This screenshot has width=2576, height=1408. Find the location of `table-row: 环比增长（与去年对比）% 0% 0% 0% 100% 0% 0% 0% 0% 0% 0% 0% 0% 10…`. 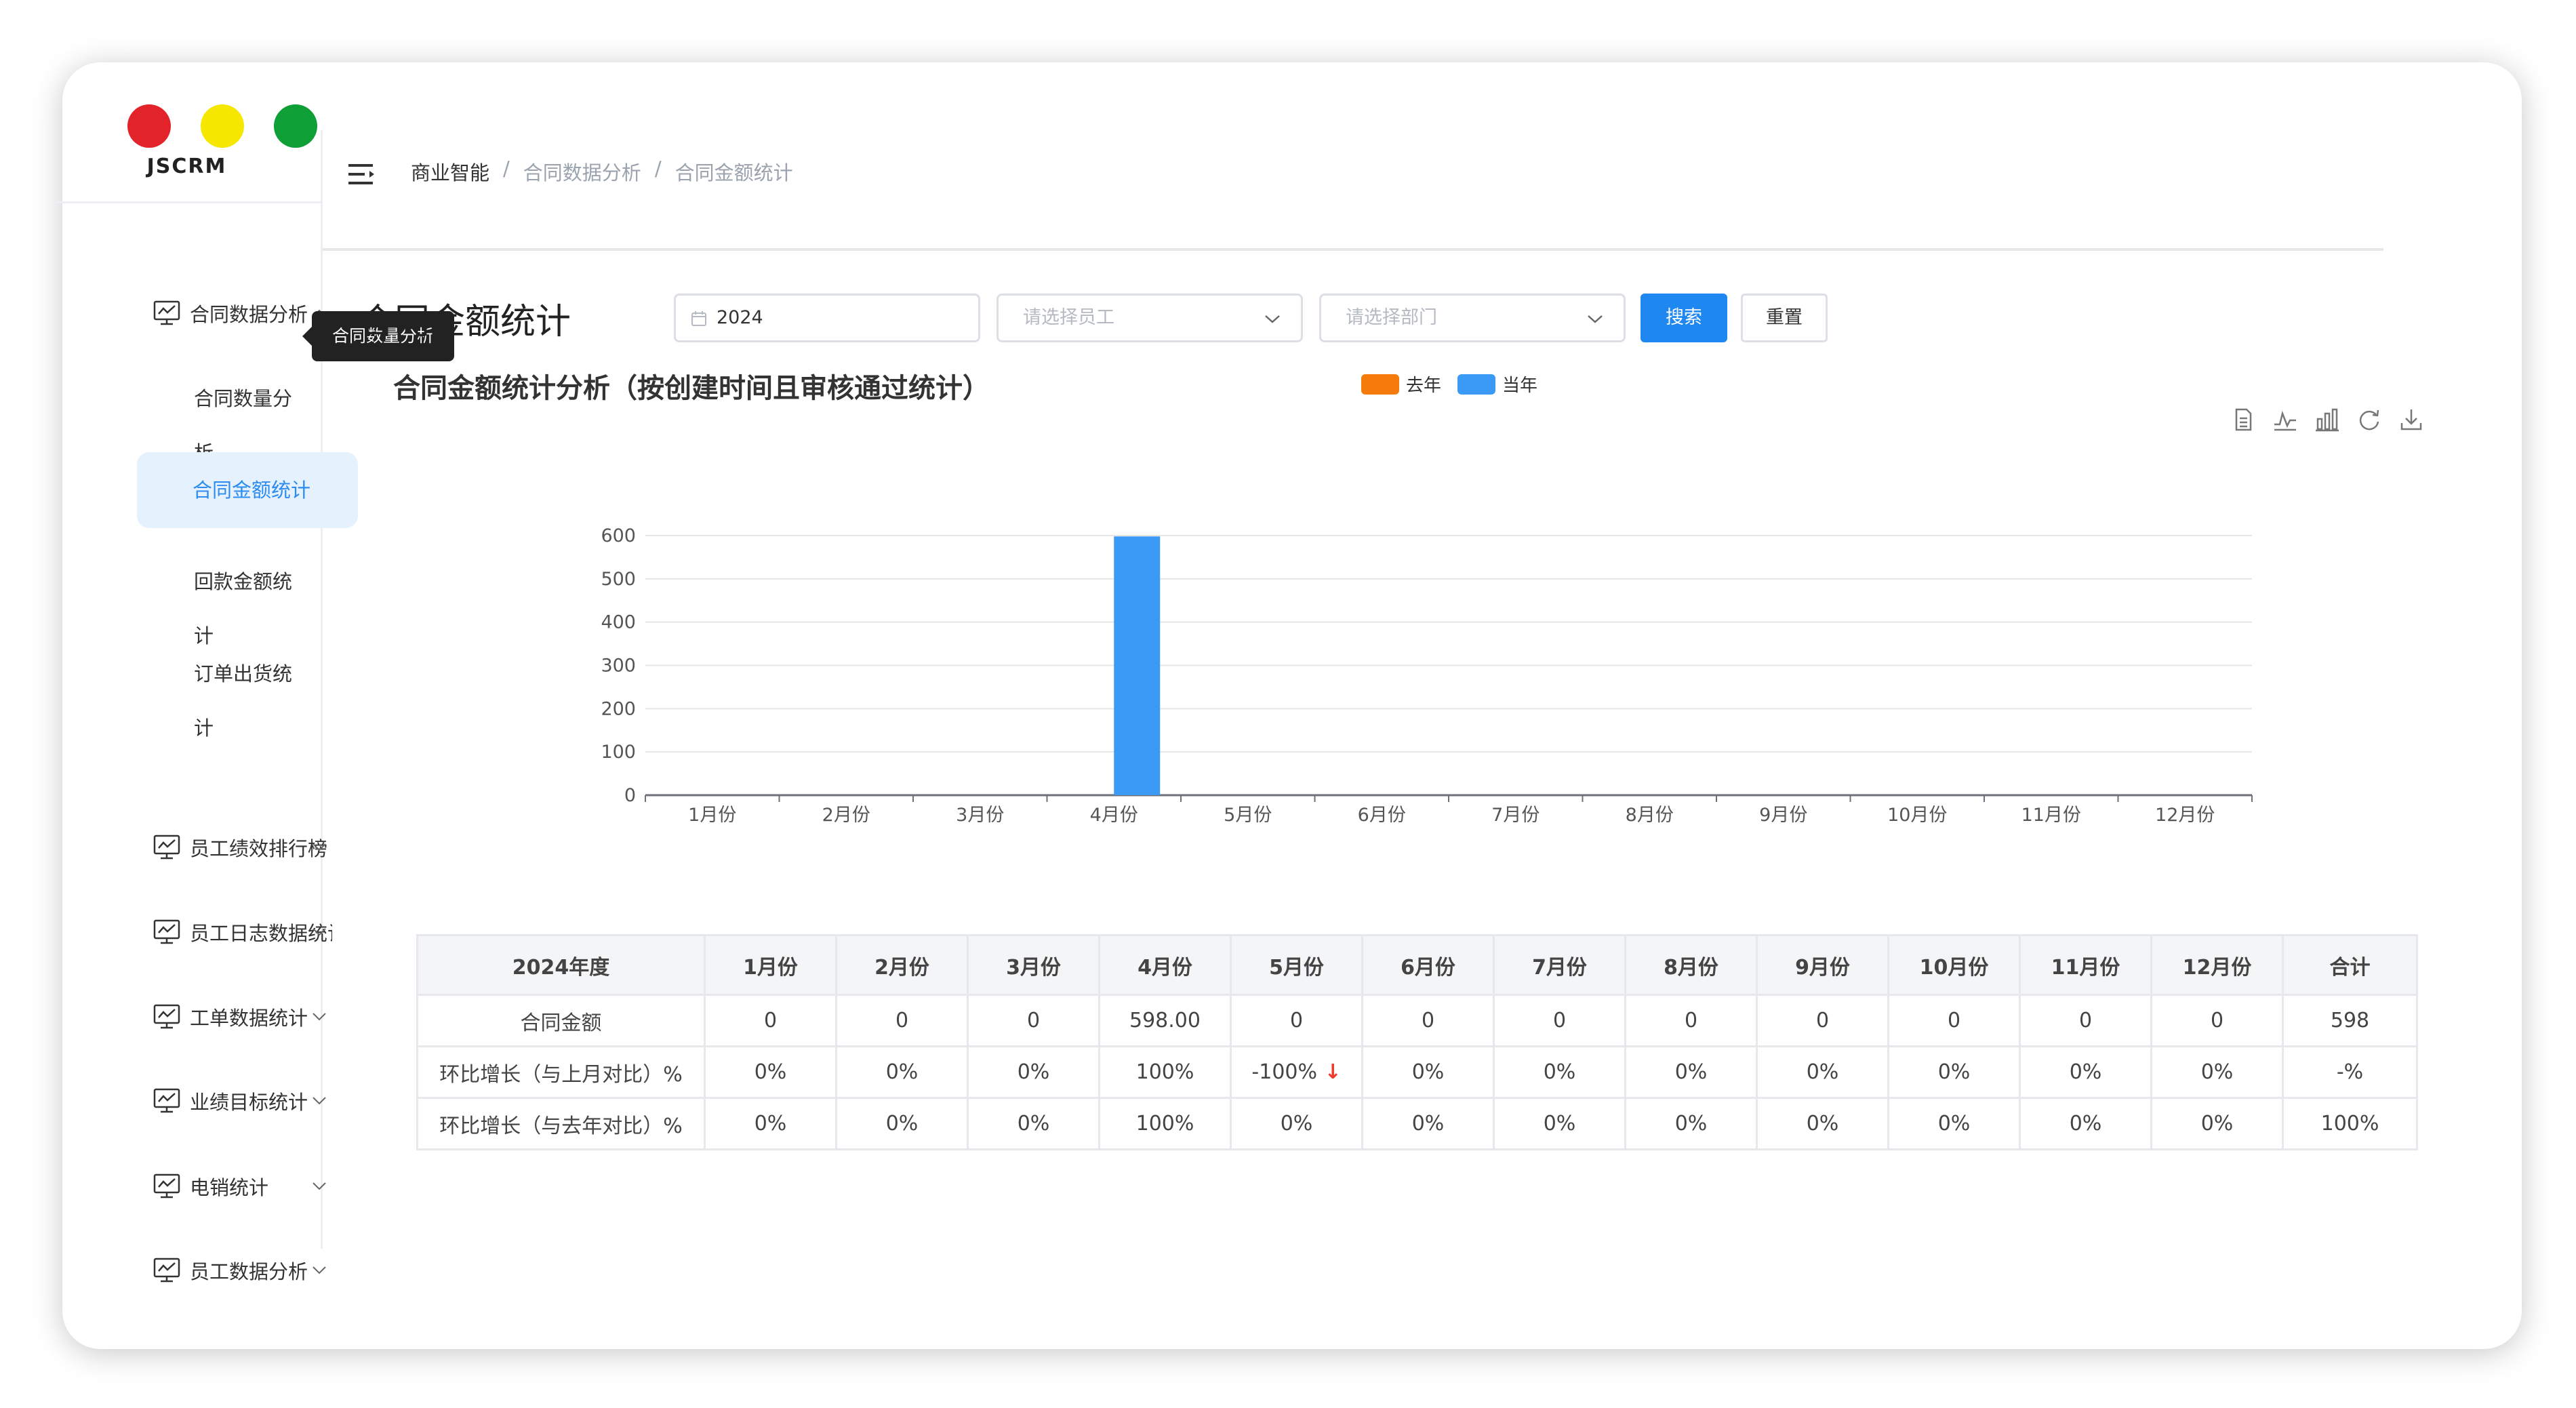

table-row: 环比增长（与去年对比）% 0% 0% 0% 100% 0% 0% 0% 0% 0% 0% 0% 0% 10… is located at coordinates (1417, 1123).